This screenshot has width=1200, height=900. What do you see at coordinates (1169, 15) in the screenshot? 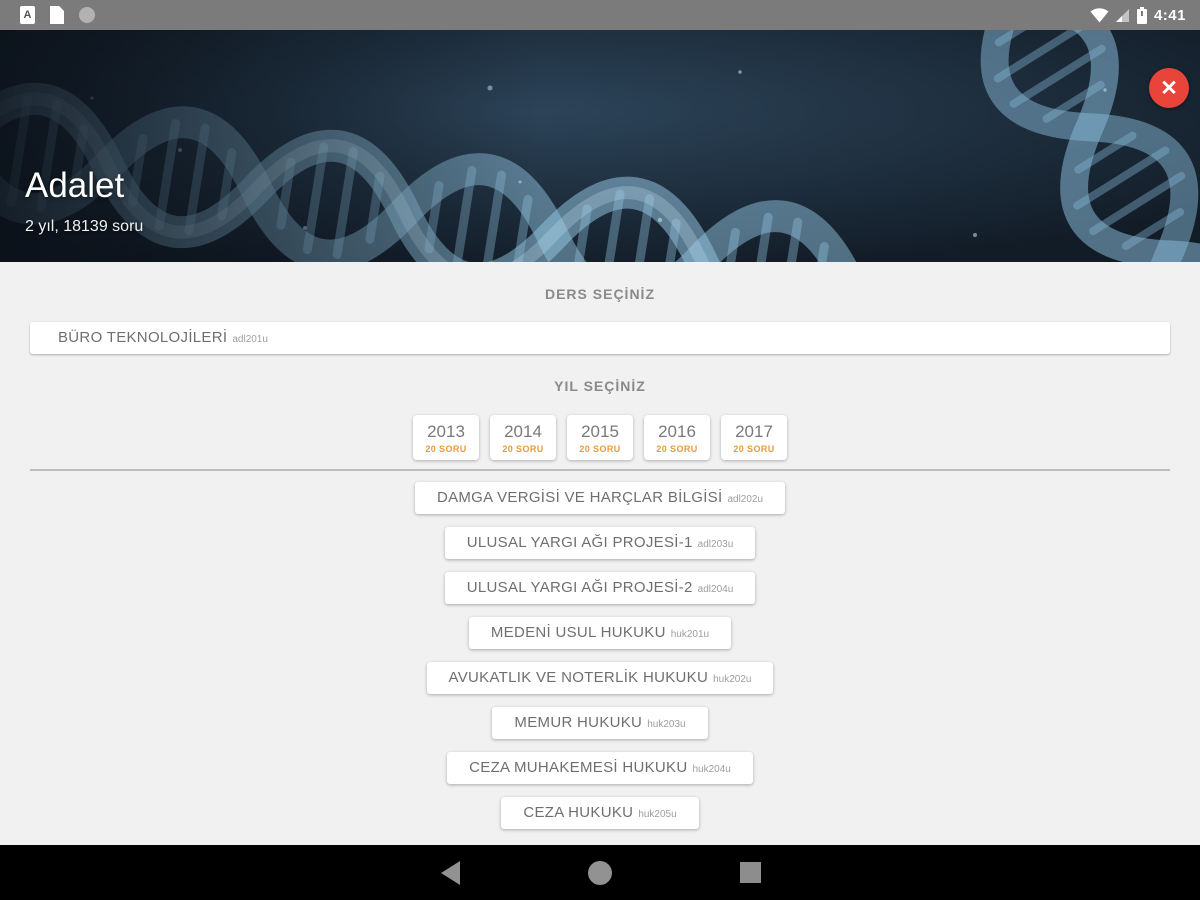
I see `clock: 4:41` at bounding box center [1169, 15].